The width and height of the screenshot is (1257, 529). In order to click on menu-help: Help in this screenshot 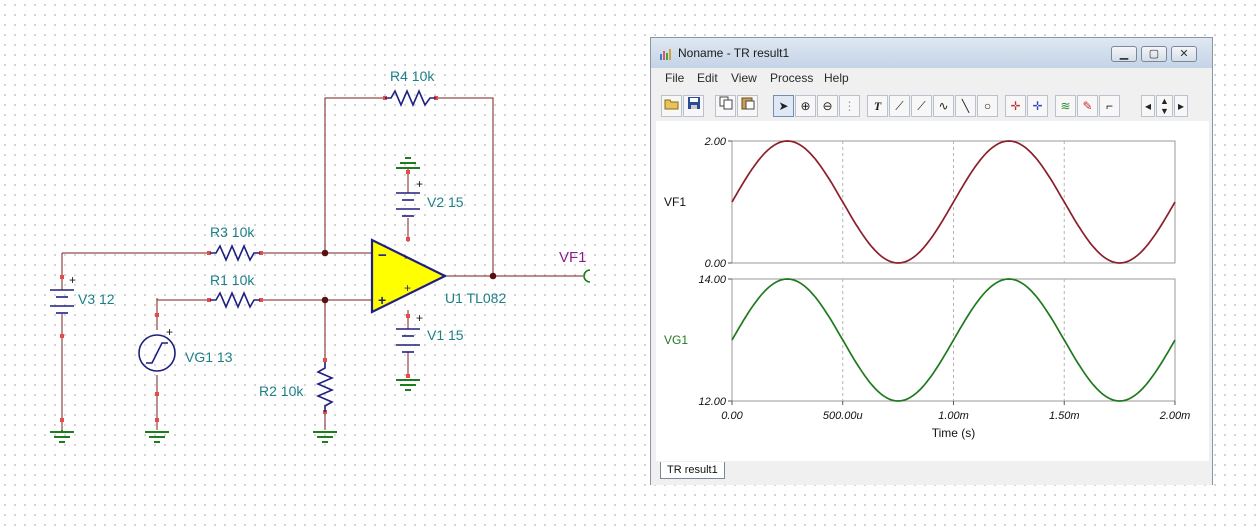, I will do `click(836, 78)`.